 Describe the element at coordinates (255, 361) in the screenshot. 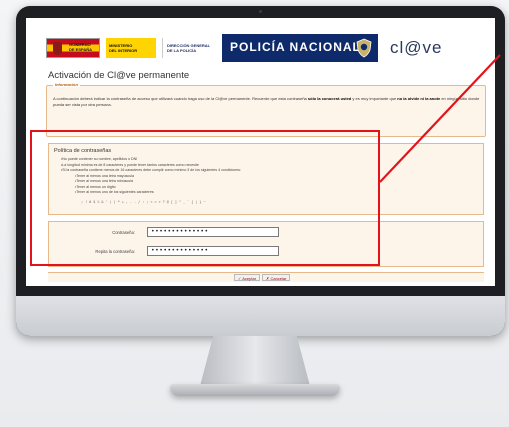

I see `monitor-stand` at that location.